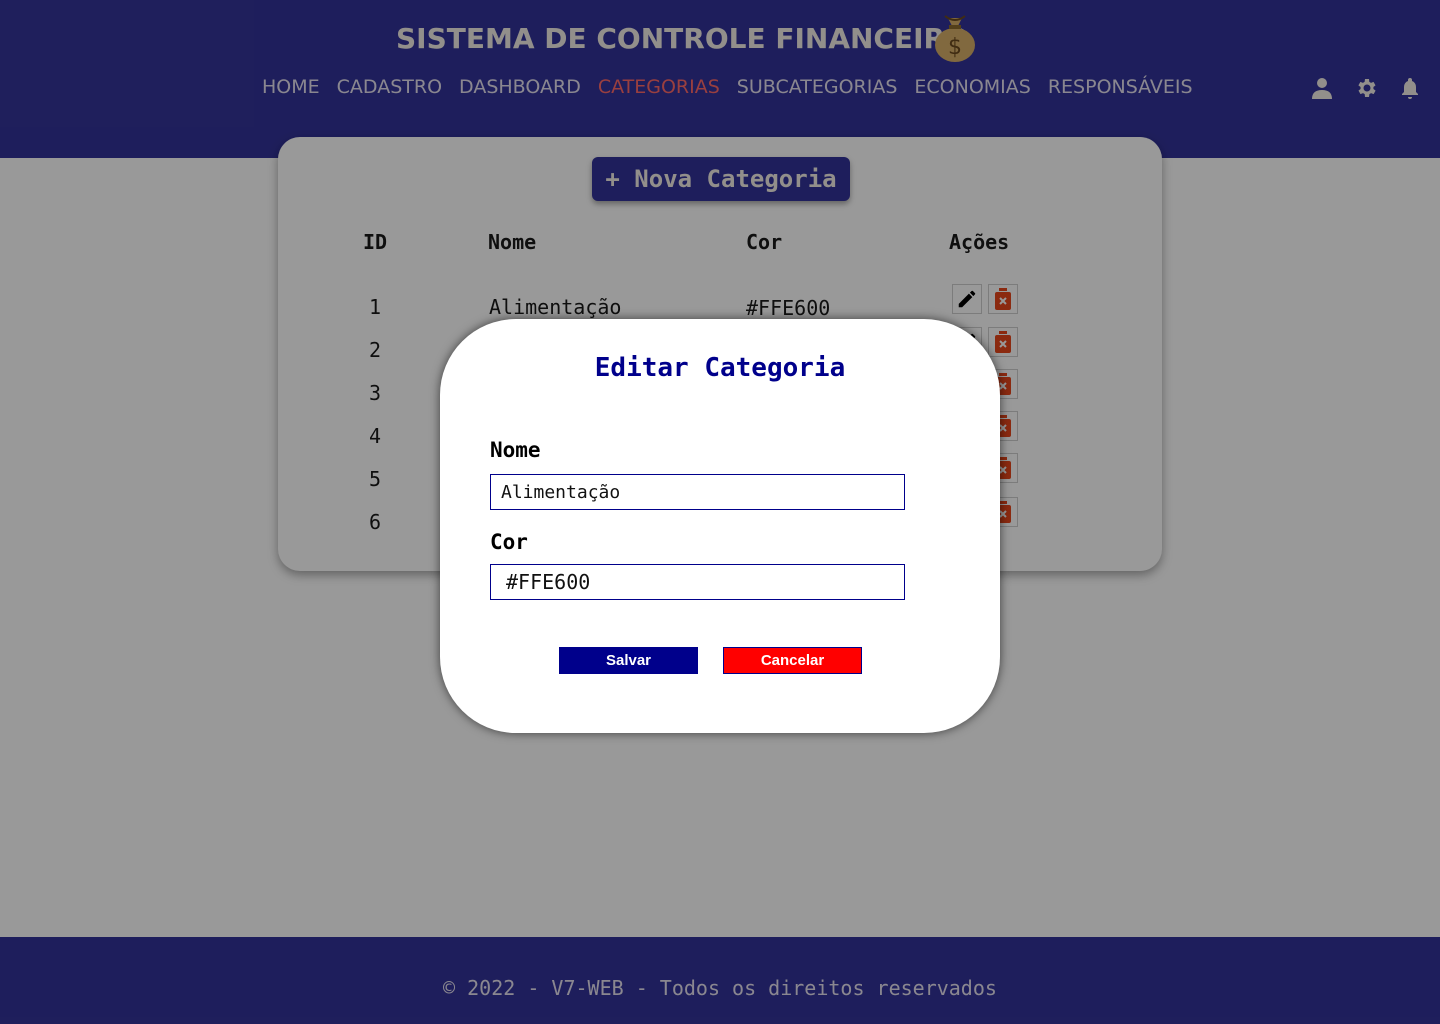  Describe the element at coordinates (628, 660) in the screenshot. I see `save-button: Salvar` at that location.